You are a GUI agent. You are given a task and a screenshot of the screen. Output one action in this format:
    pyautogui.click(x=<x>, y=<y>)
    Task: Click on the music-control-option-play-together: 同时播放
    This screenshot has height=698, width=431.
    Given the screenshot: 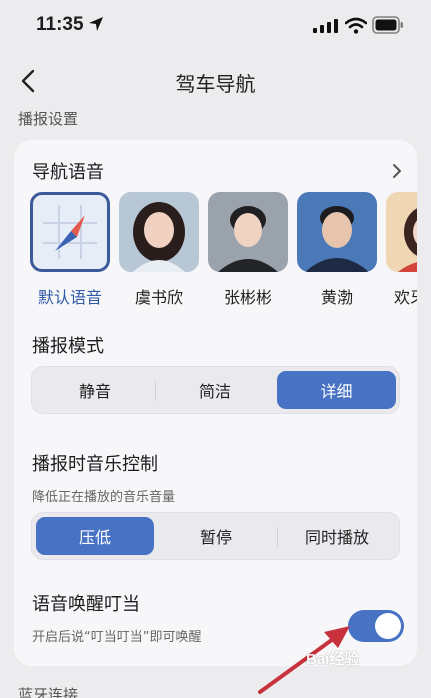 What is the action you would take?
    pyautogui.click(x=337, y=536)
    